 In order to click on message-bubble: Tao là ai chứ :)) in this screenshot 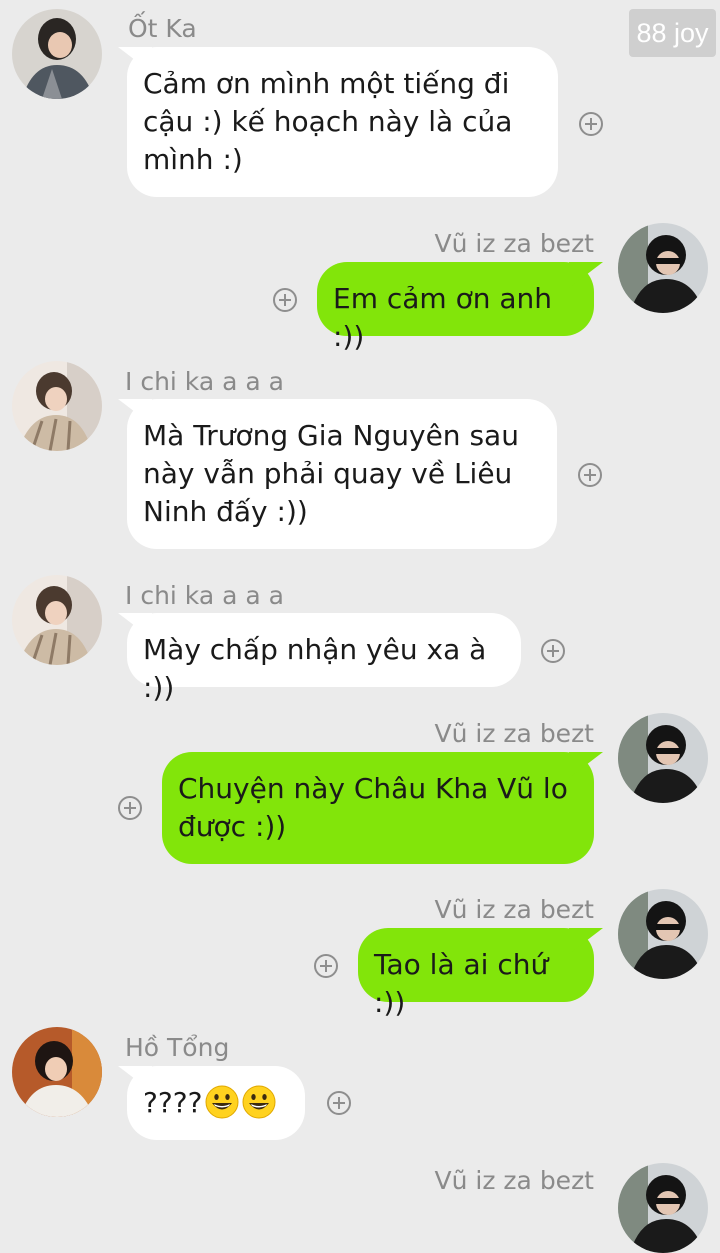, I will do `click(476, 973)`.